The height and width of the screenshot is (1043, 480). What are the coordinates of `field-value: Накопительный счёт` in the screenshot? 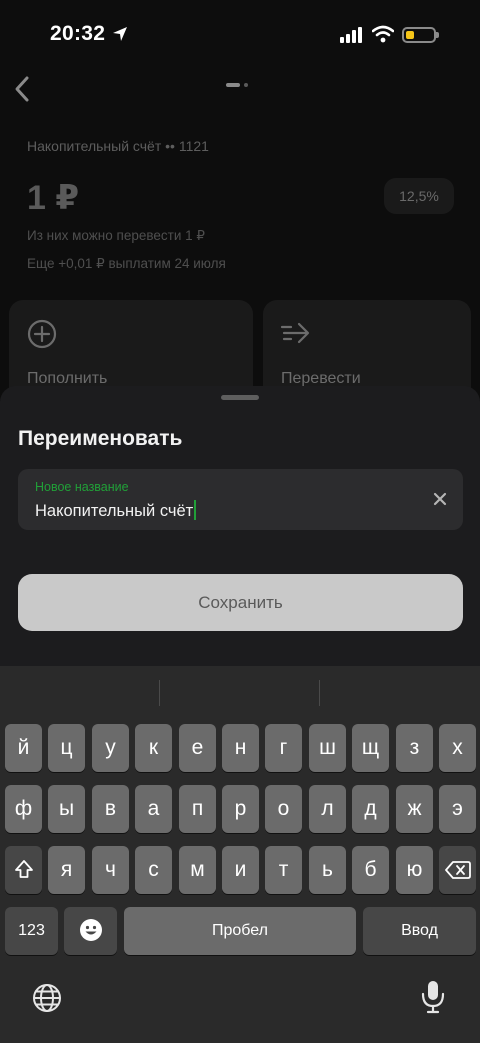 It's located at (116, 510).